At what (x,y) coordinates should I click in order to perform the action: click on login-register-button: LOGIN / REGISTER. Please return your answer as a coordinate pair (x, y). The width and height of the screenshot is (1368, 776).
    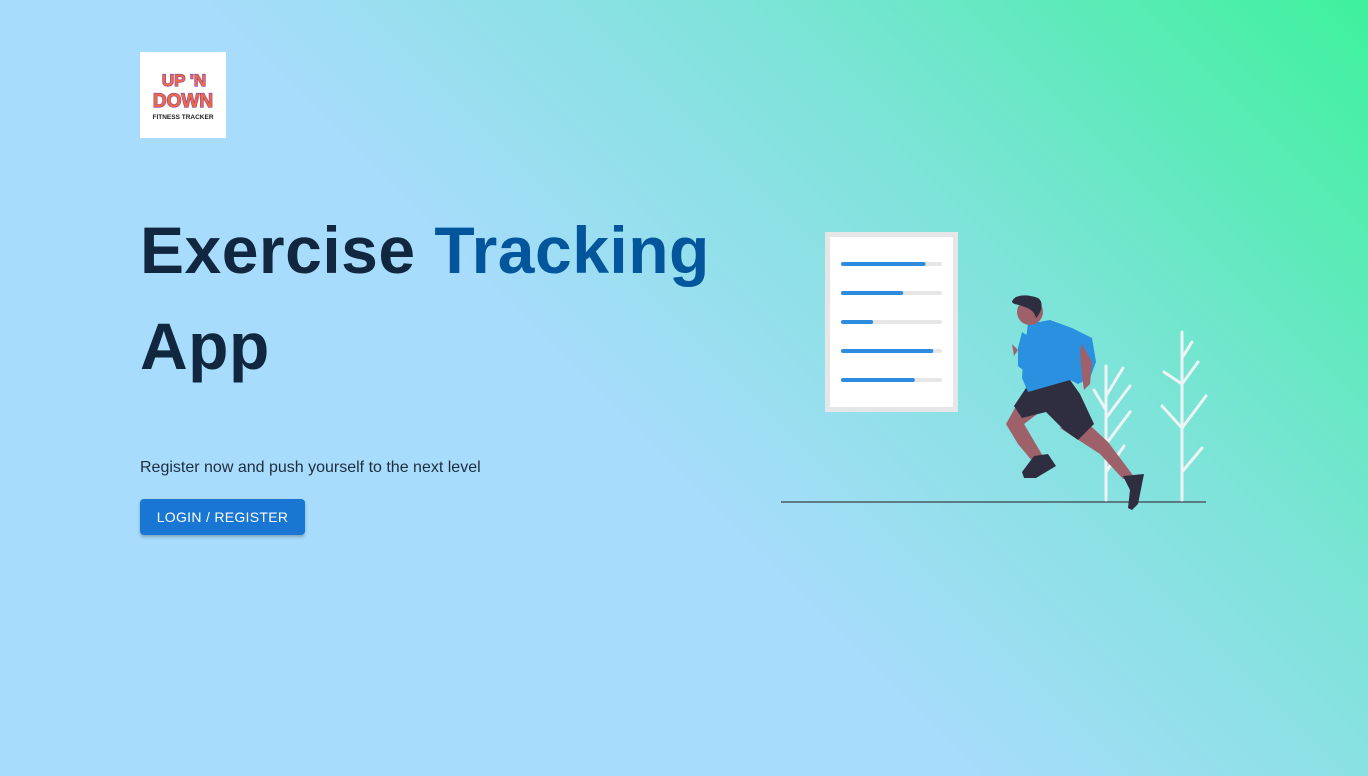
    Looking at the image, I should click on (222, 517).